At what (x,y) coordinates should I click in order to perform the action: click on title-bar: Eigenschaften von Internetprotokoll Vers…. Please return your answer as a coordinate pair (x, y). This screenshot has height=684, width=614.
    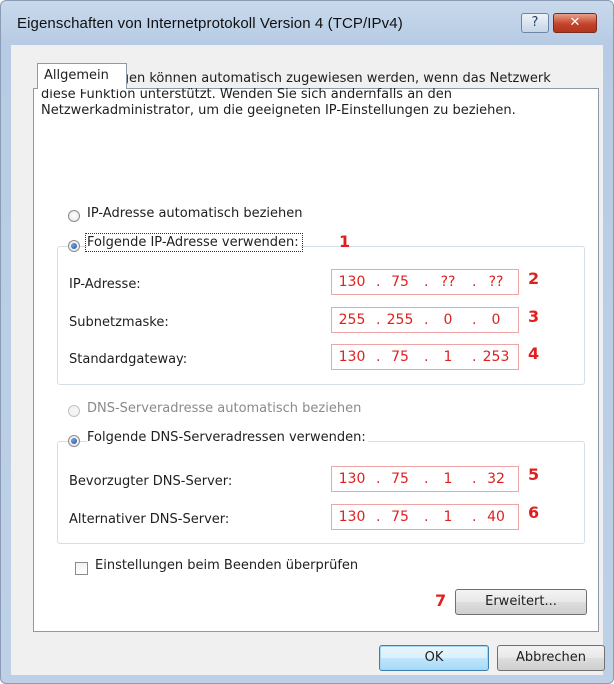
    Looking at the image, I should click on (307, 23).